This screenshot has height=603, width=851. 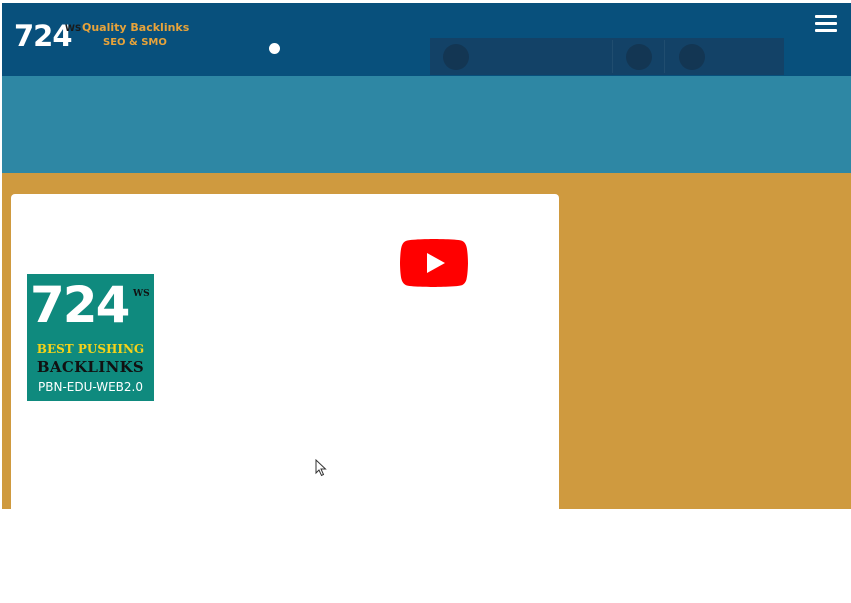 I want to click on mouse-cursor-icon, so click(x=321, y=468).